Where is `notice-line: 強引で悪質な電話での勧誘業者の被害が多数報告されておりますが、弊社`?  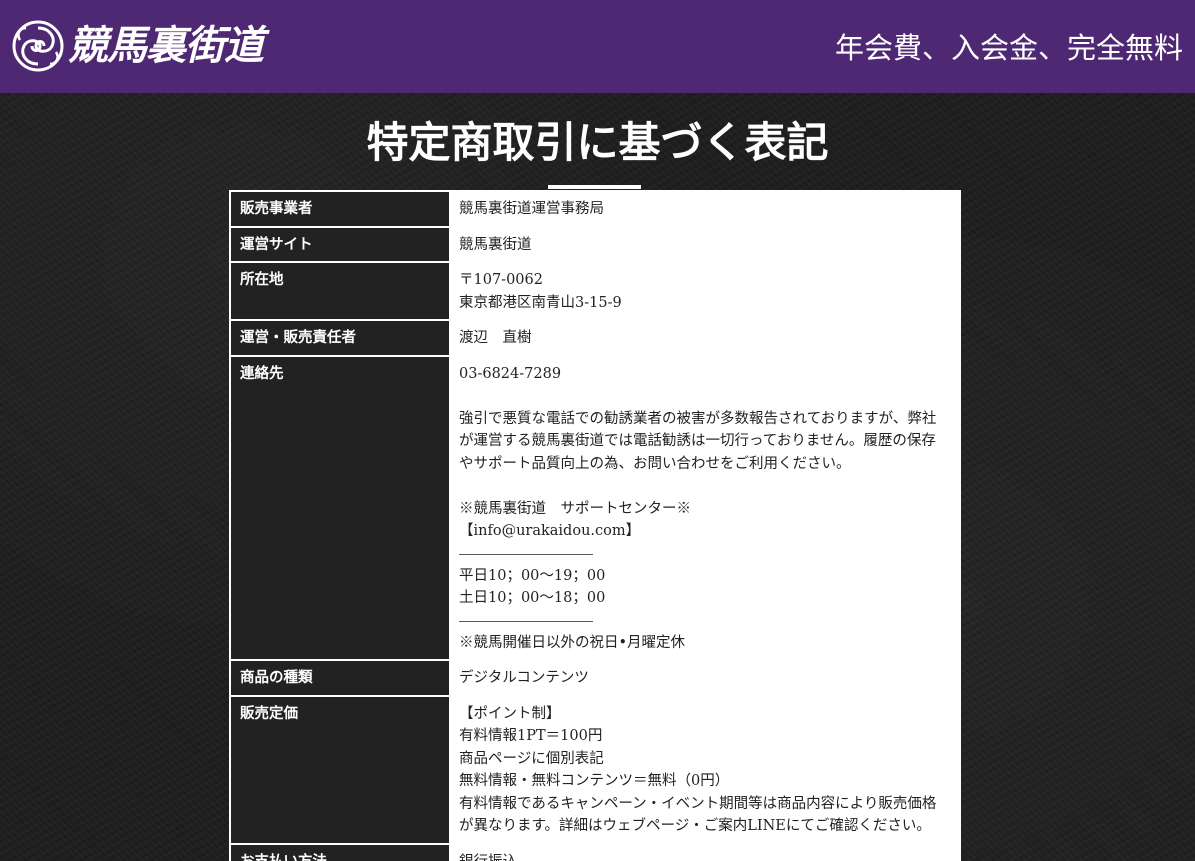 notice-line: 強引で悪質な電話での勧誘業者の被害が多数報告されておりますが、弊社 is located at coordinates (698, 418).